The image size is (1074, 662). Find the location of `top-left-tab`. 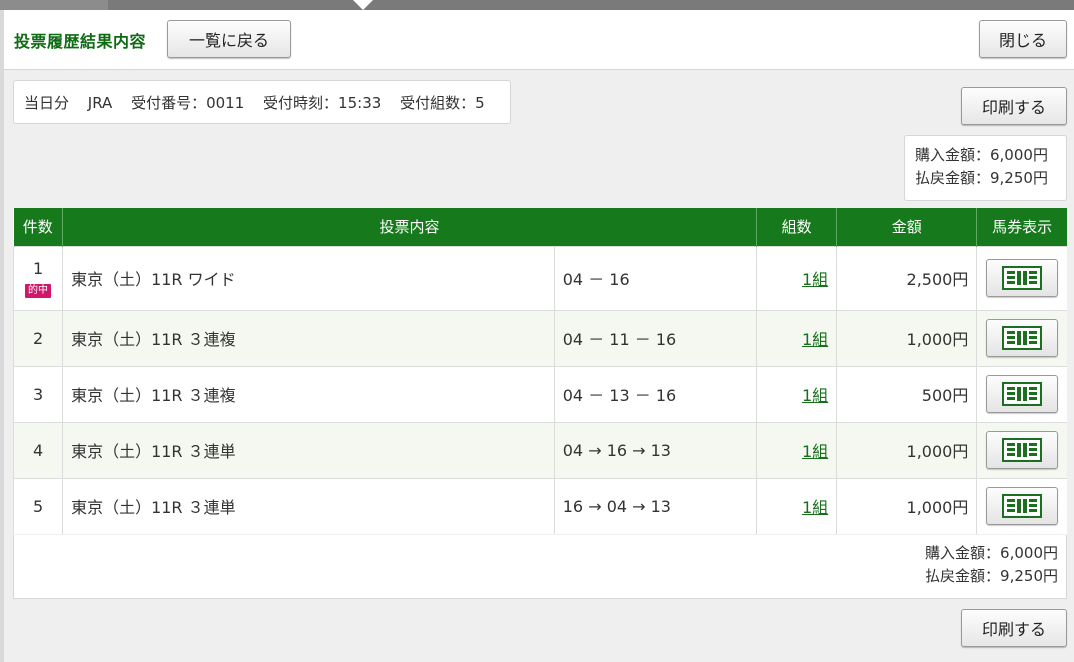

top-left-tab is located at coordinates (54, 5).